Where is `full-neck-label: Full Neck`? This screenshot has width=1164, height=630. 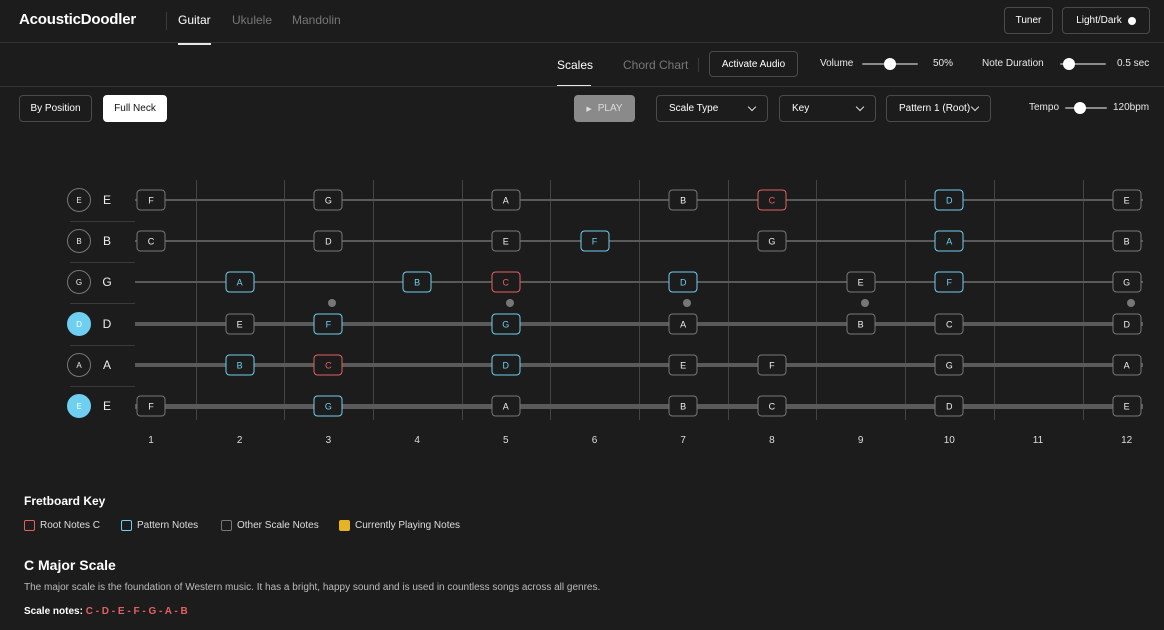 full-neck-label: Full Neck is located at coordinates (135, 108).